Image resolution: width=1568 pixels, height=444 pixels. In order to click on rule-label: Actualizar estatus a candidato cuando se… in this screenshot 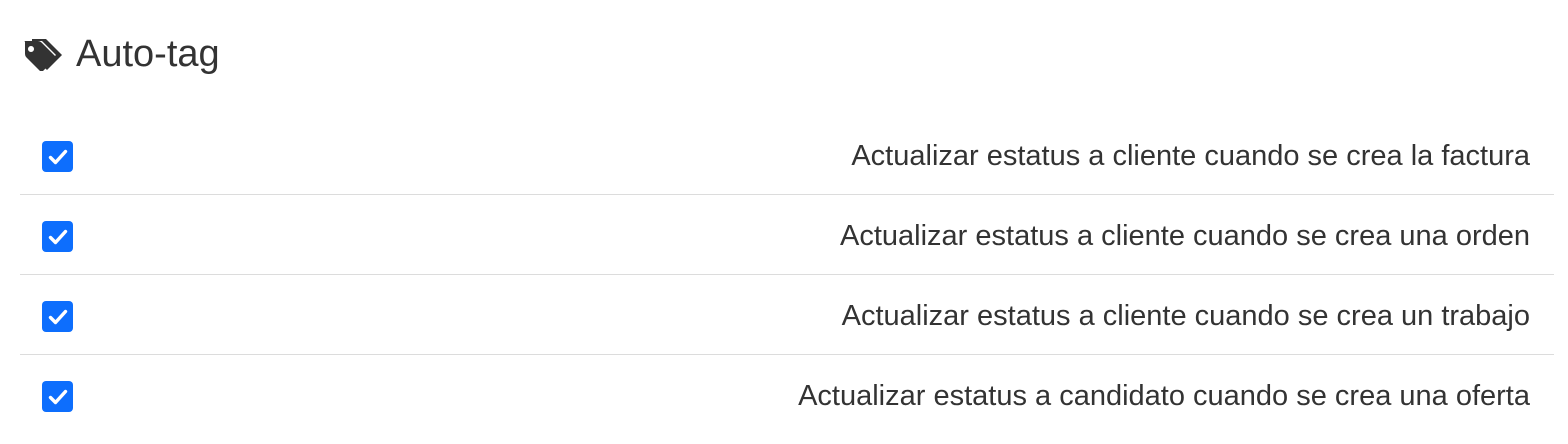, I will do `click(1164, 396)`.